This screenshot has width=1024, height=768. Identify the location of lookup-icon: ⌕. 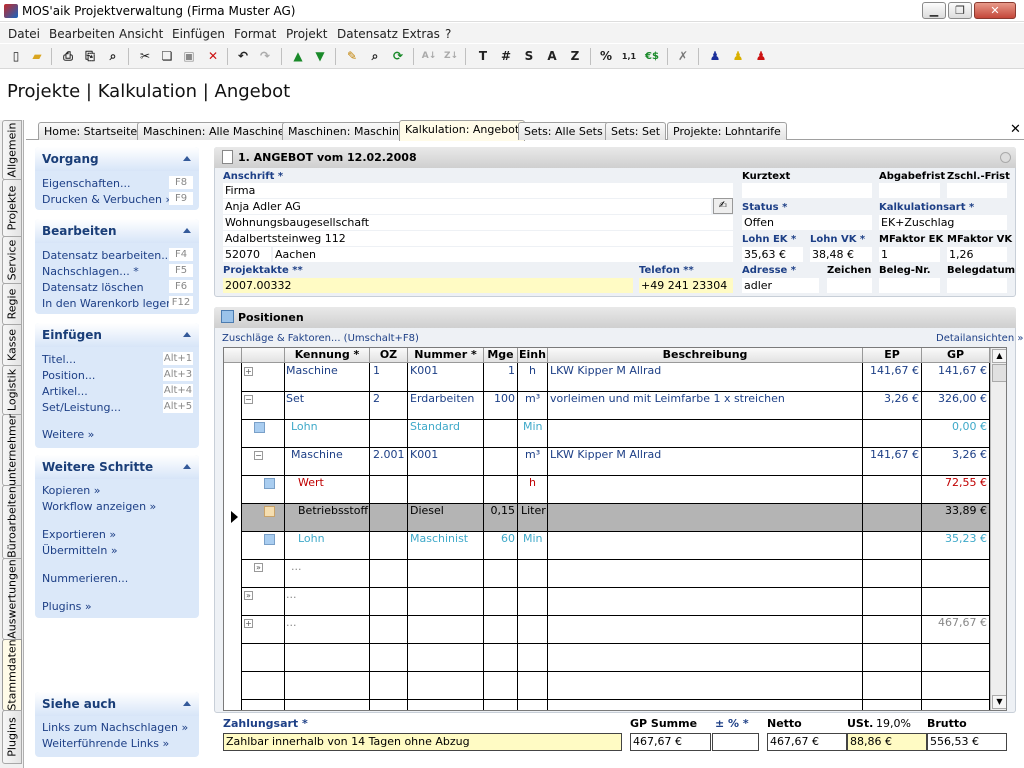
(375, 56).